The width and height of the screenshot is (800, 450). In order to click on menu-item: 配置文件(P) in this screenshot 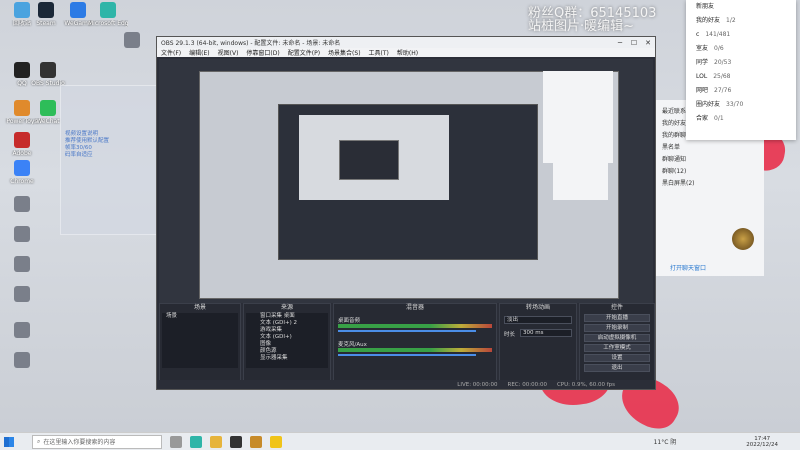, I will do `click(304, 52)`.